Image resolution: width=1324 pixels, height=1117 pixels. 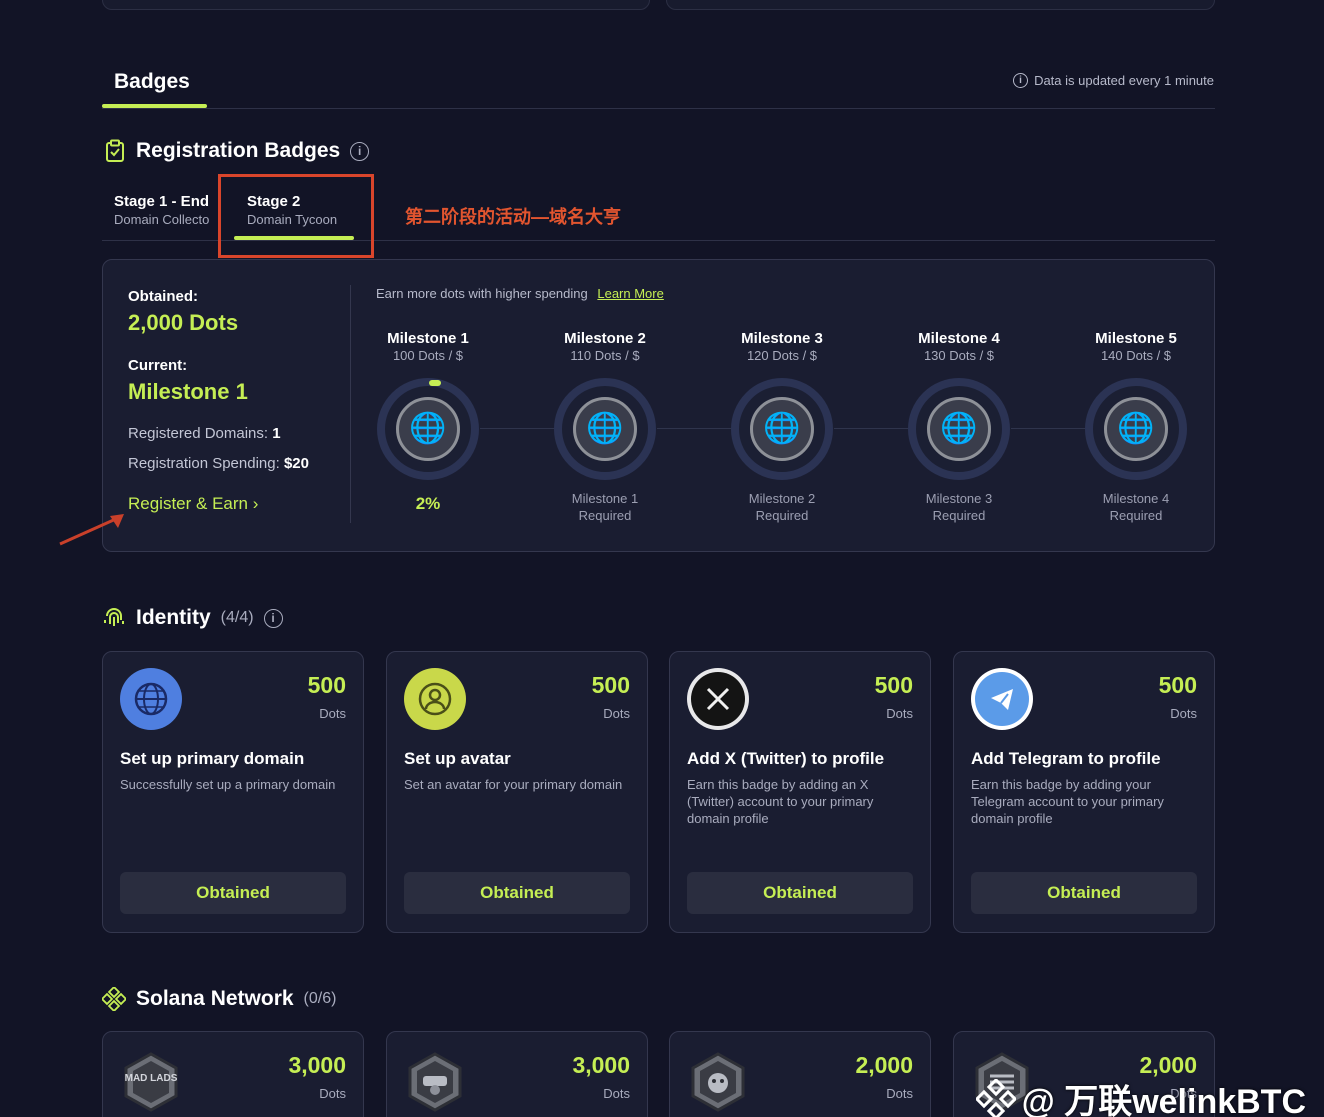 What do you see at coordinates (428, 346) in the screenshot?
I see `milestone-1: Milestone 1 100 Dots / $` at bounding box center [428, 346].